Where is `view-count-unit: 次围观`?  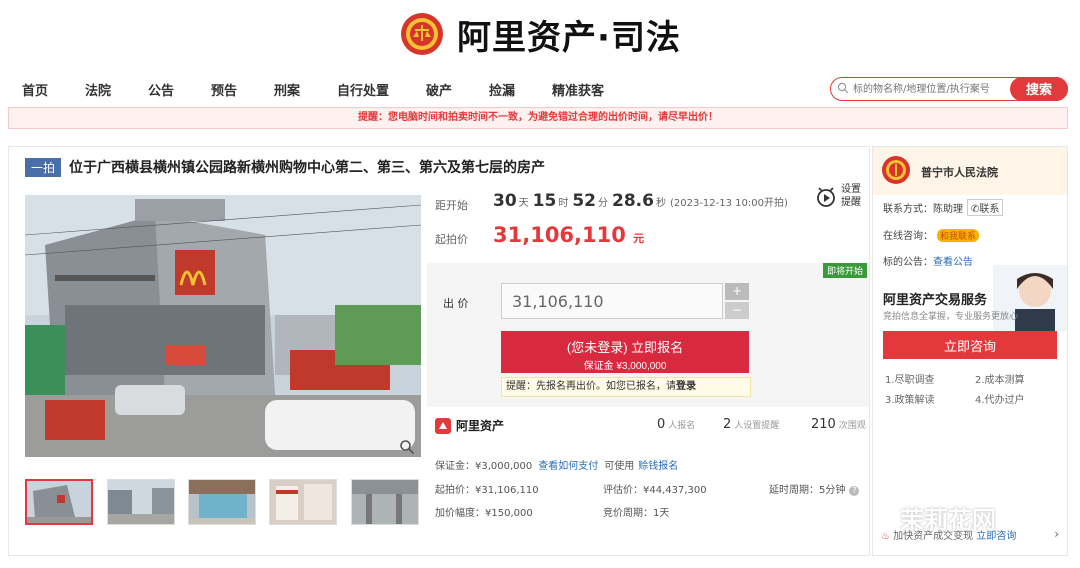
view-count-unit: 次围观 is located at coordinates (852, 426).